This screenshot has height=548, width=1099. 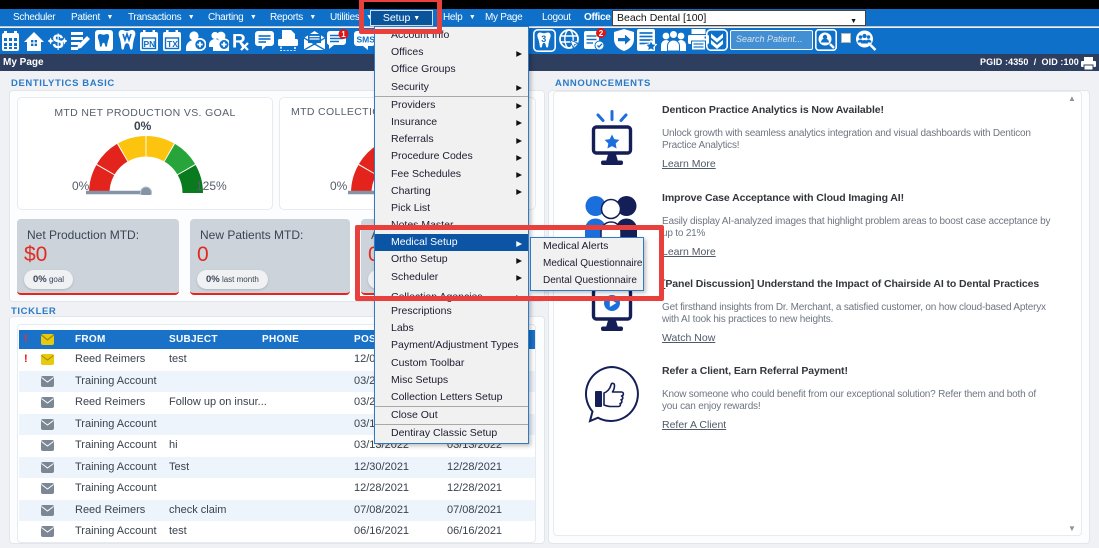 I want to click on svg-text: 3, so click(x=543, y=39).